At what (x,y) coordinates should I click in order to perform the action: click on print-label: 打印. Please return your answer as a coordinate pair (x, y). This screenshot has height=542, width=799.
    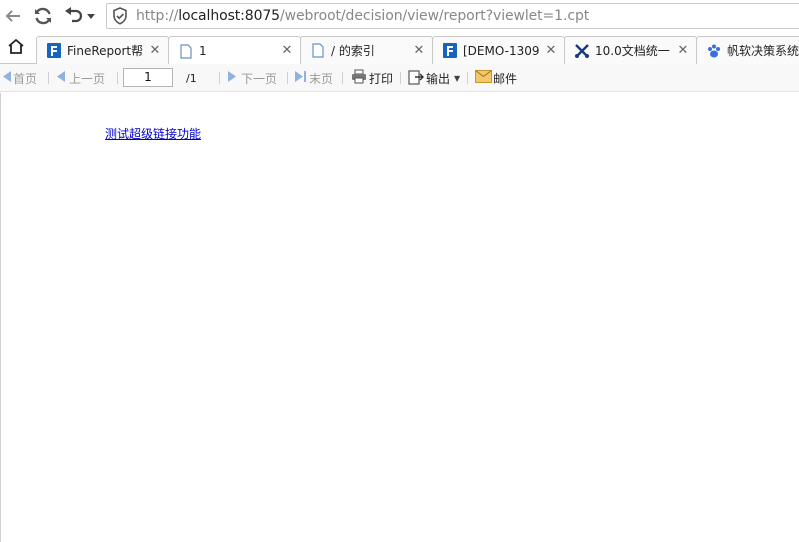
    Looking at the image, I should click on (381, 78).